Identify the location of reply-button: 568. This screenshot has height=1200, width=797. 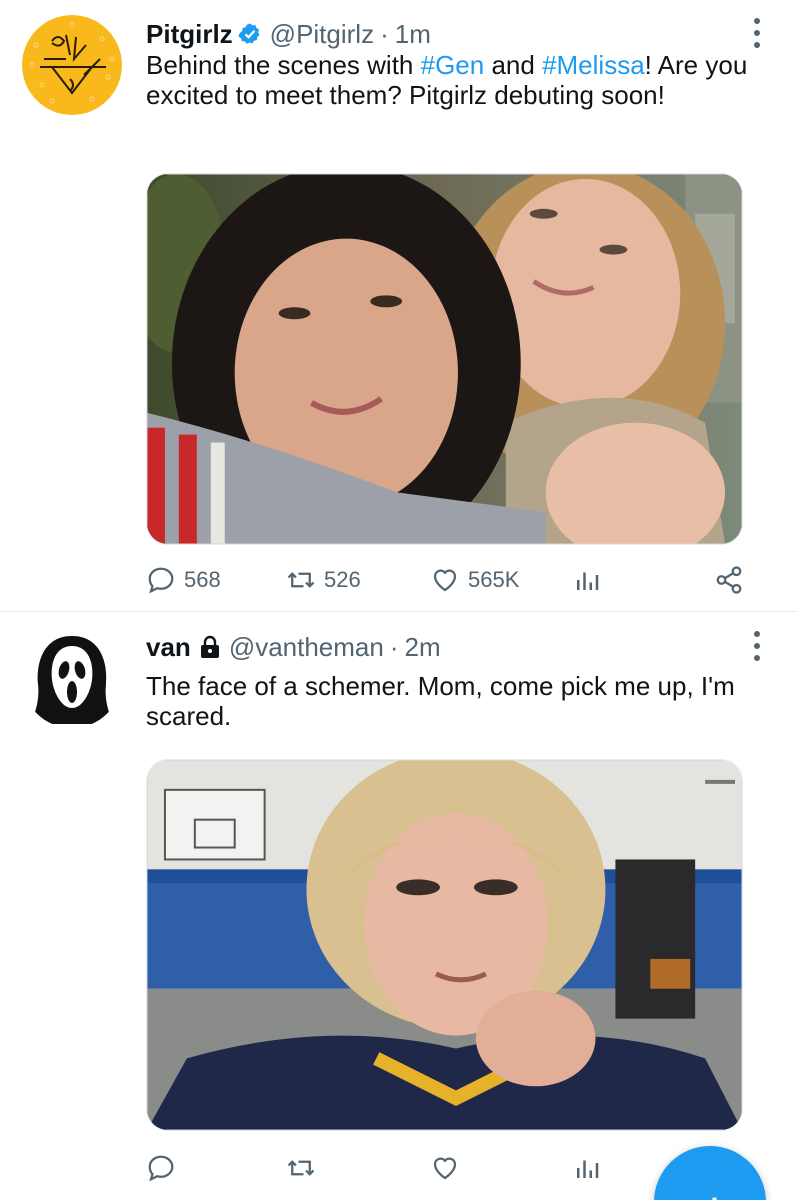
(183, 580).